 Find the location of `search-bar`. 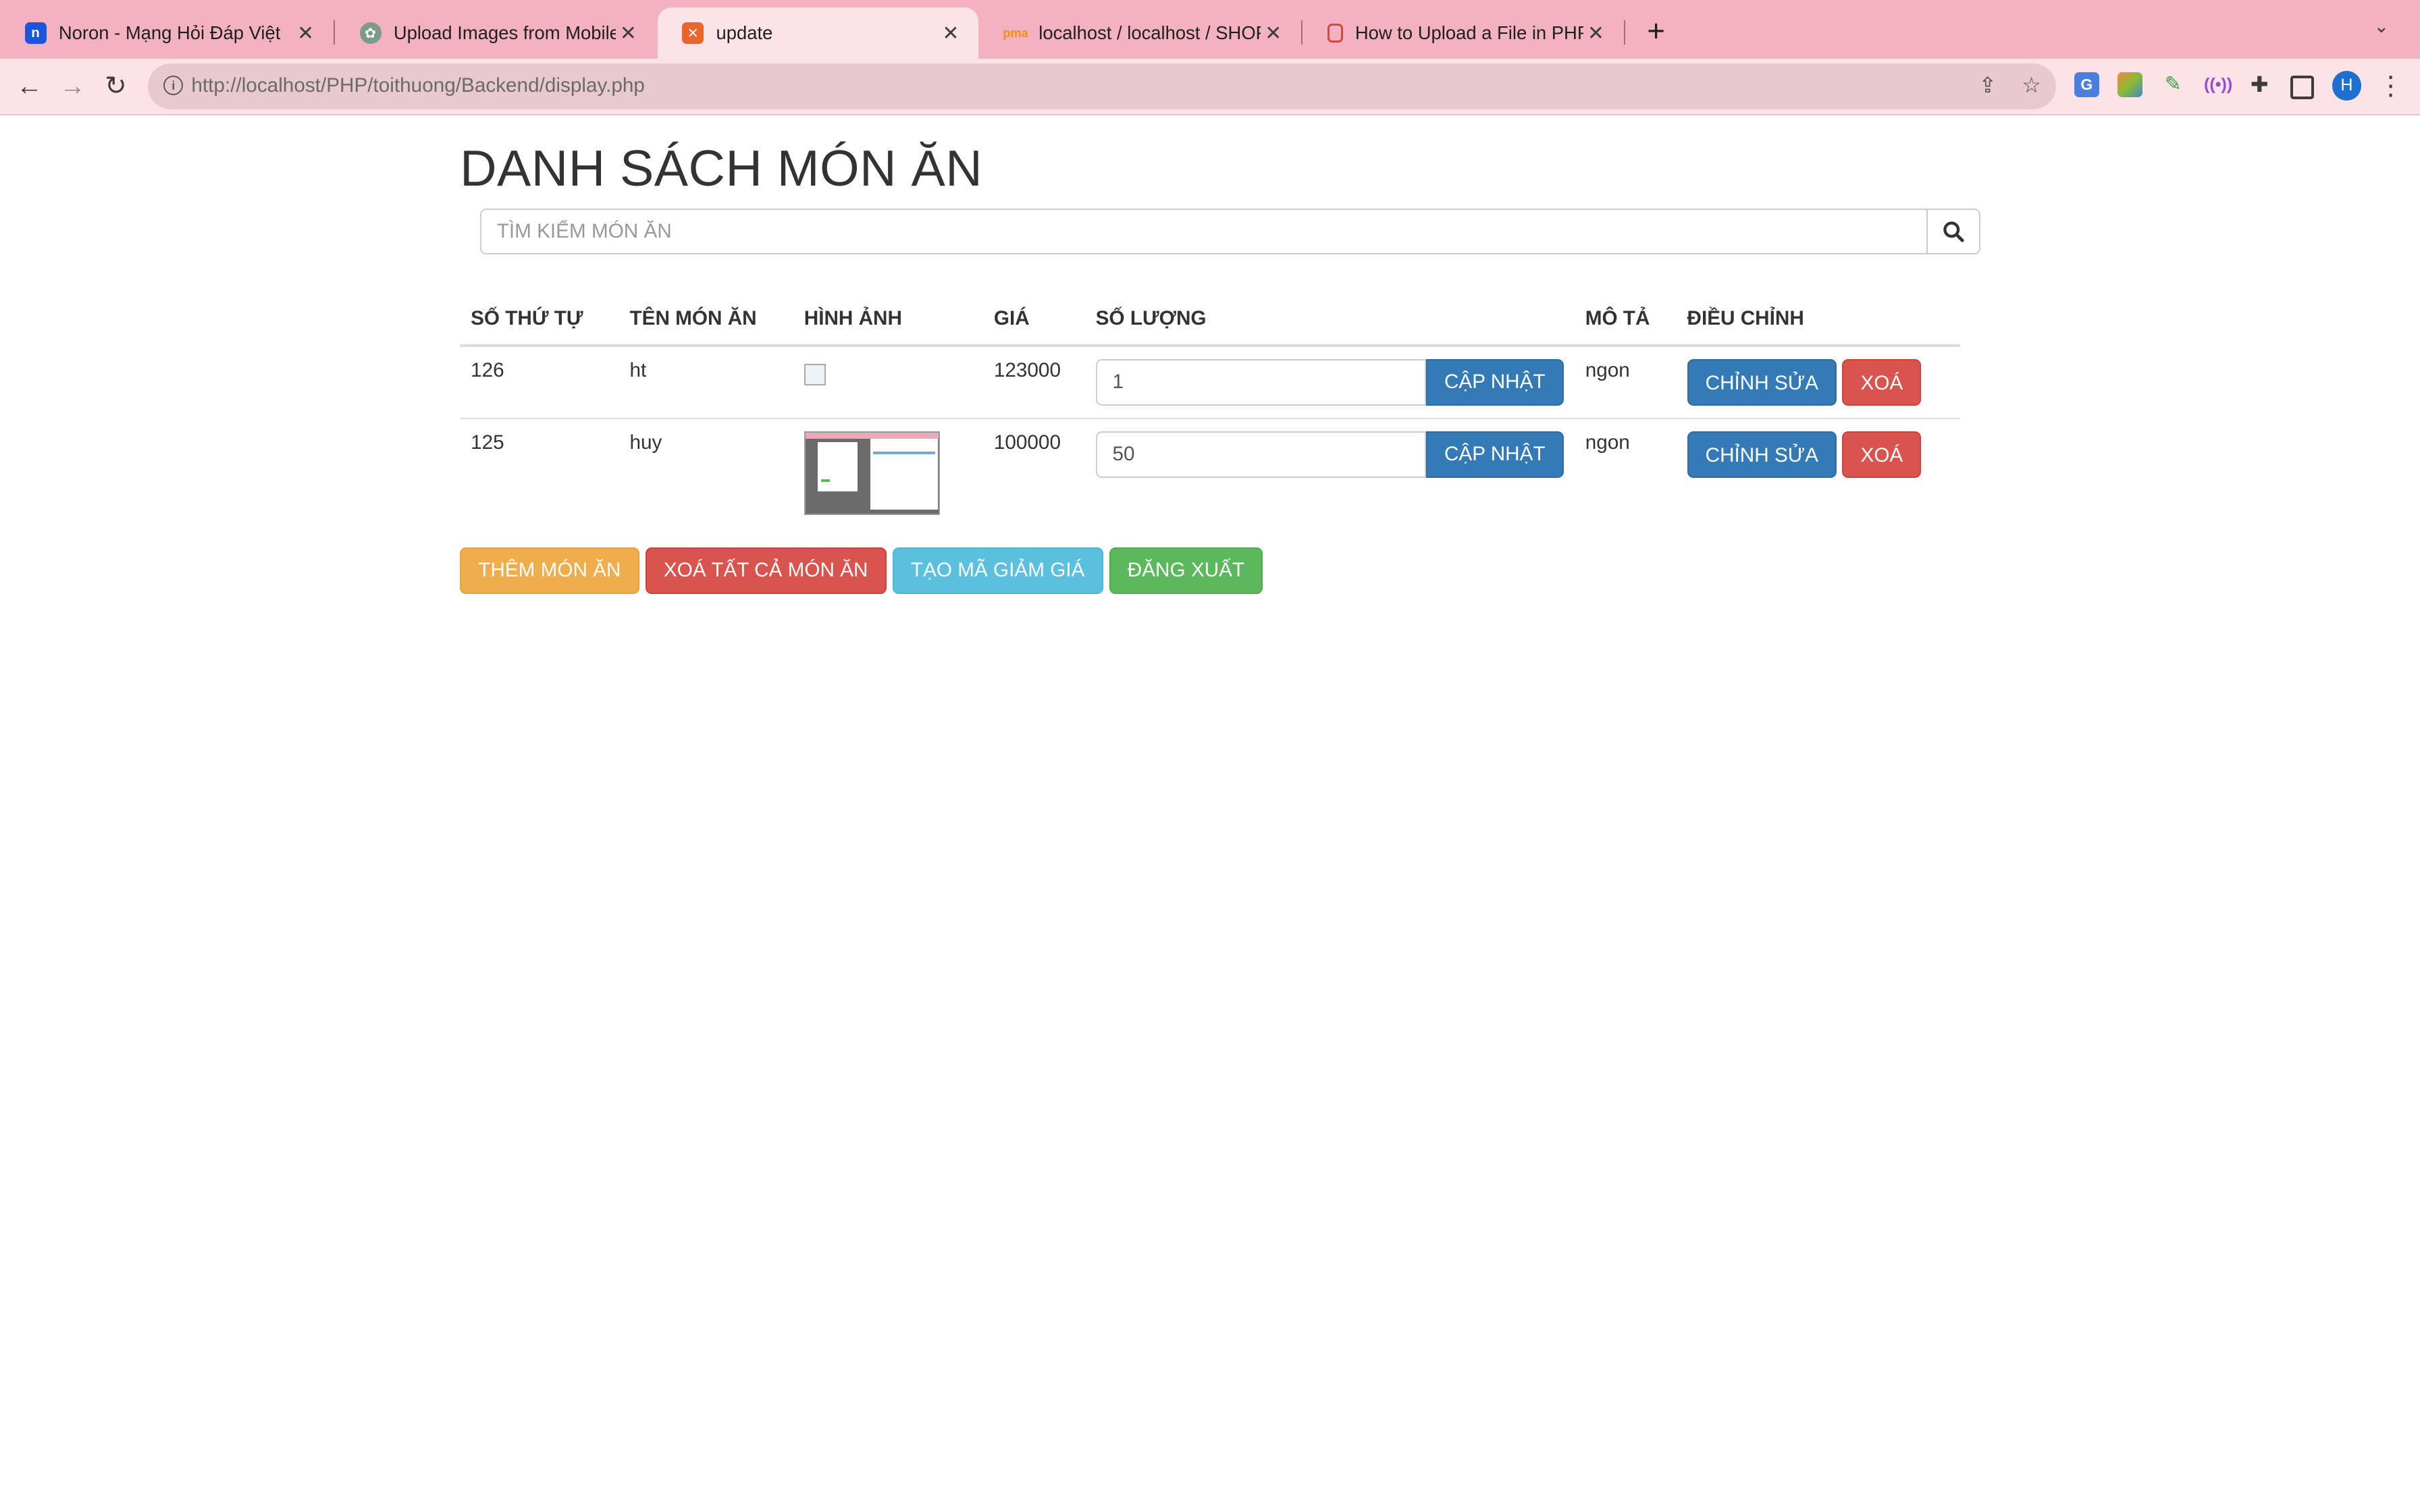

search-bar is located at coordinates (1229, 231).